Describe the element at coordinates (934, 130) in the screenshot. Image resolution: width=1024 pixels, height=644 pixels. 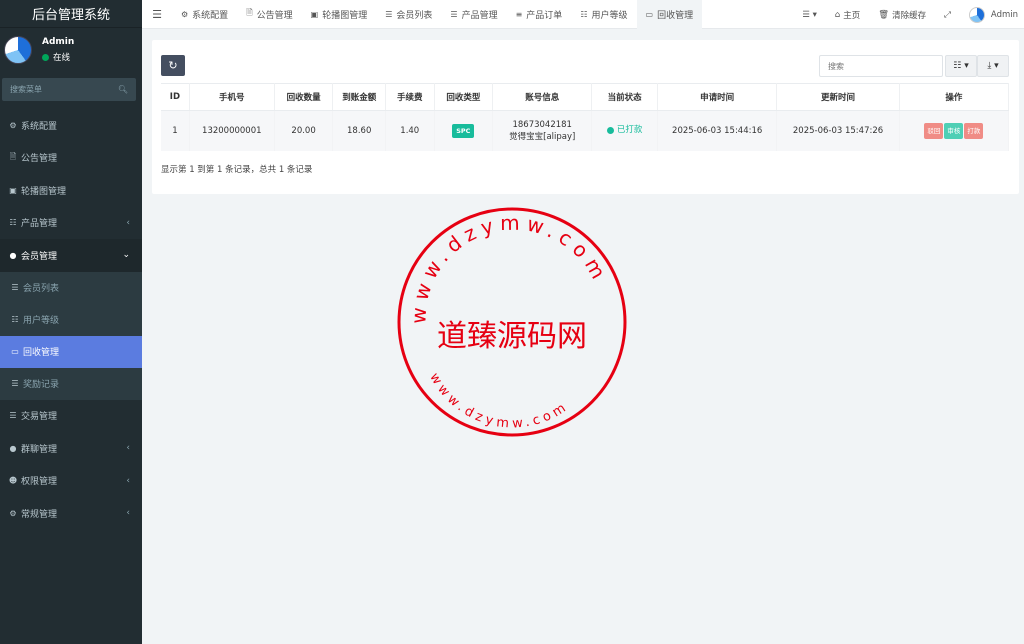
I see `reject-button: 驳回` at that location.